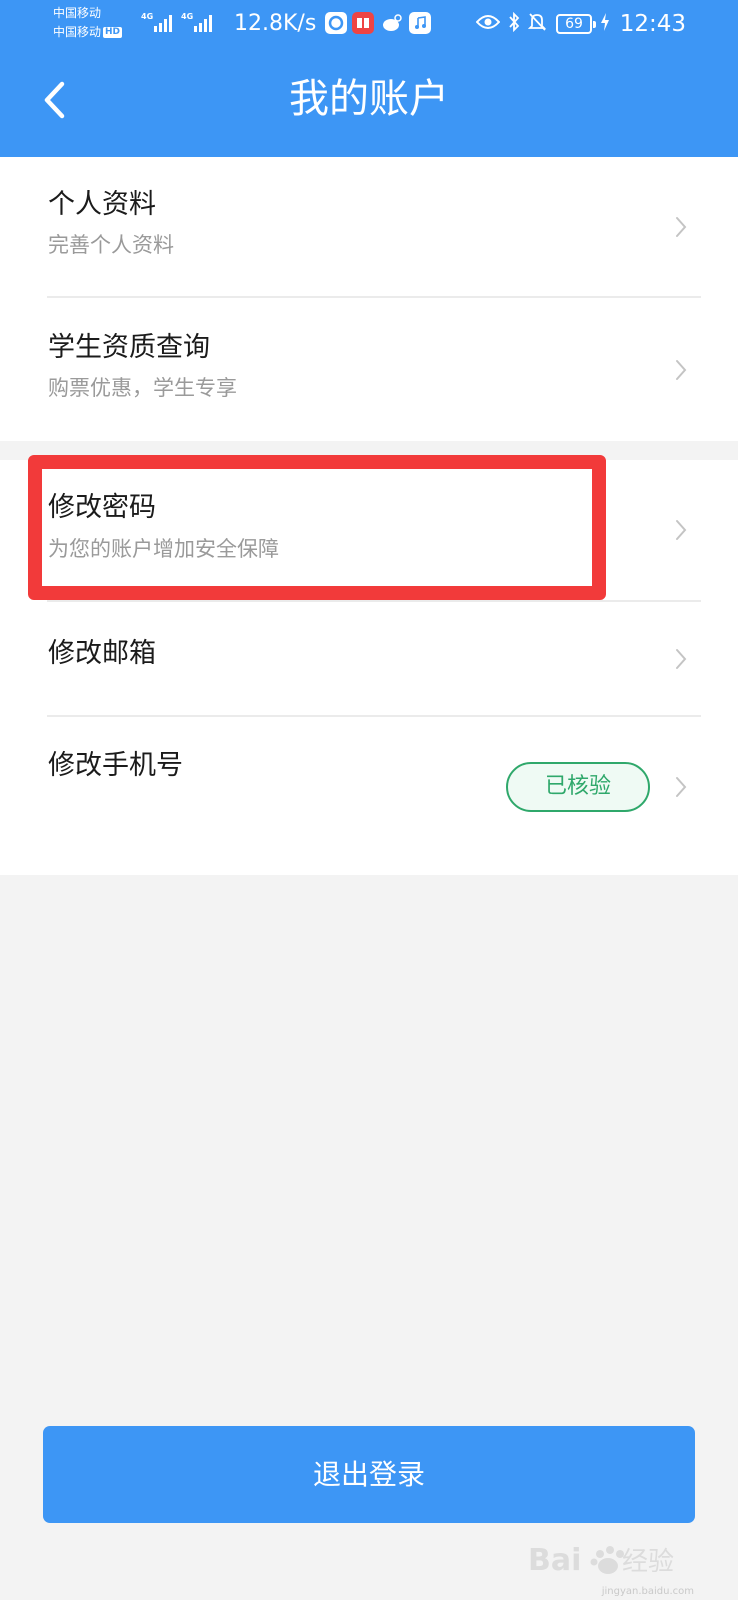  What do you see at coordinates (369, 1474) in the screenshot?
I see `logout-button: 退出登录` at bounding box center [369, 1474].